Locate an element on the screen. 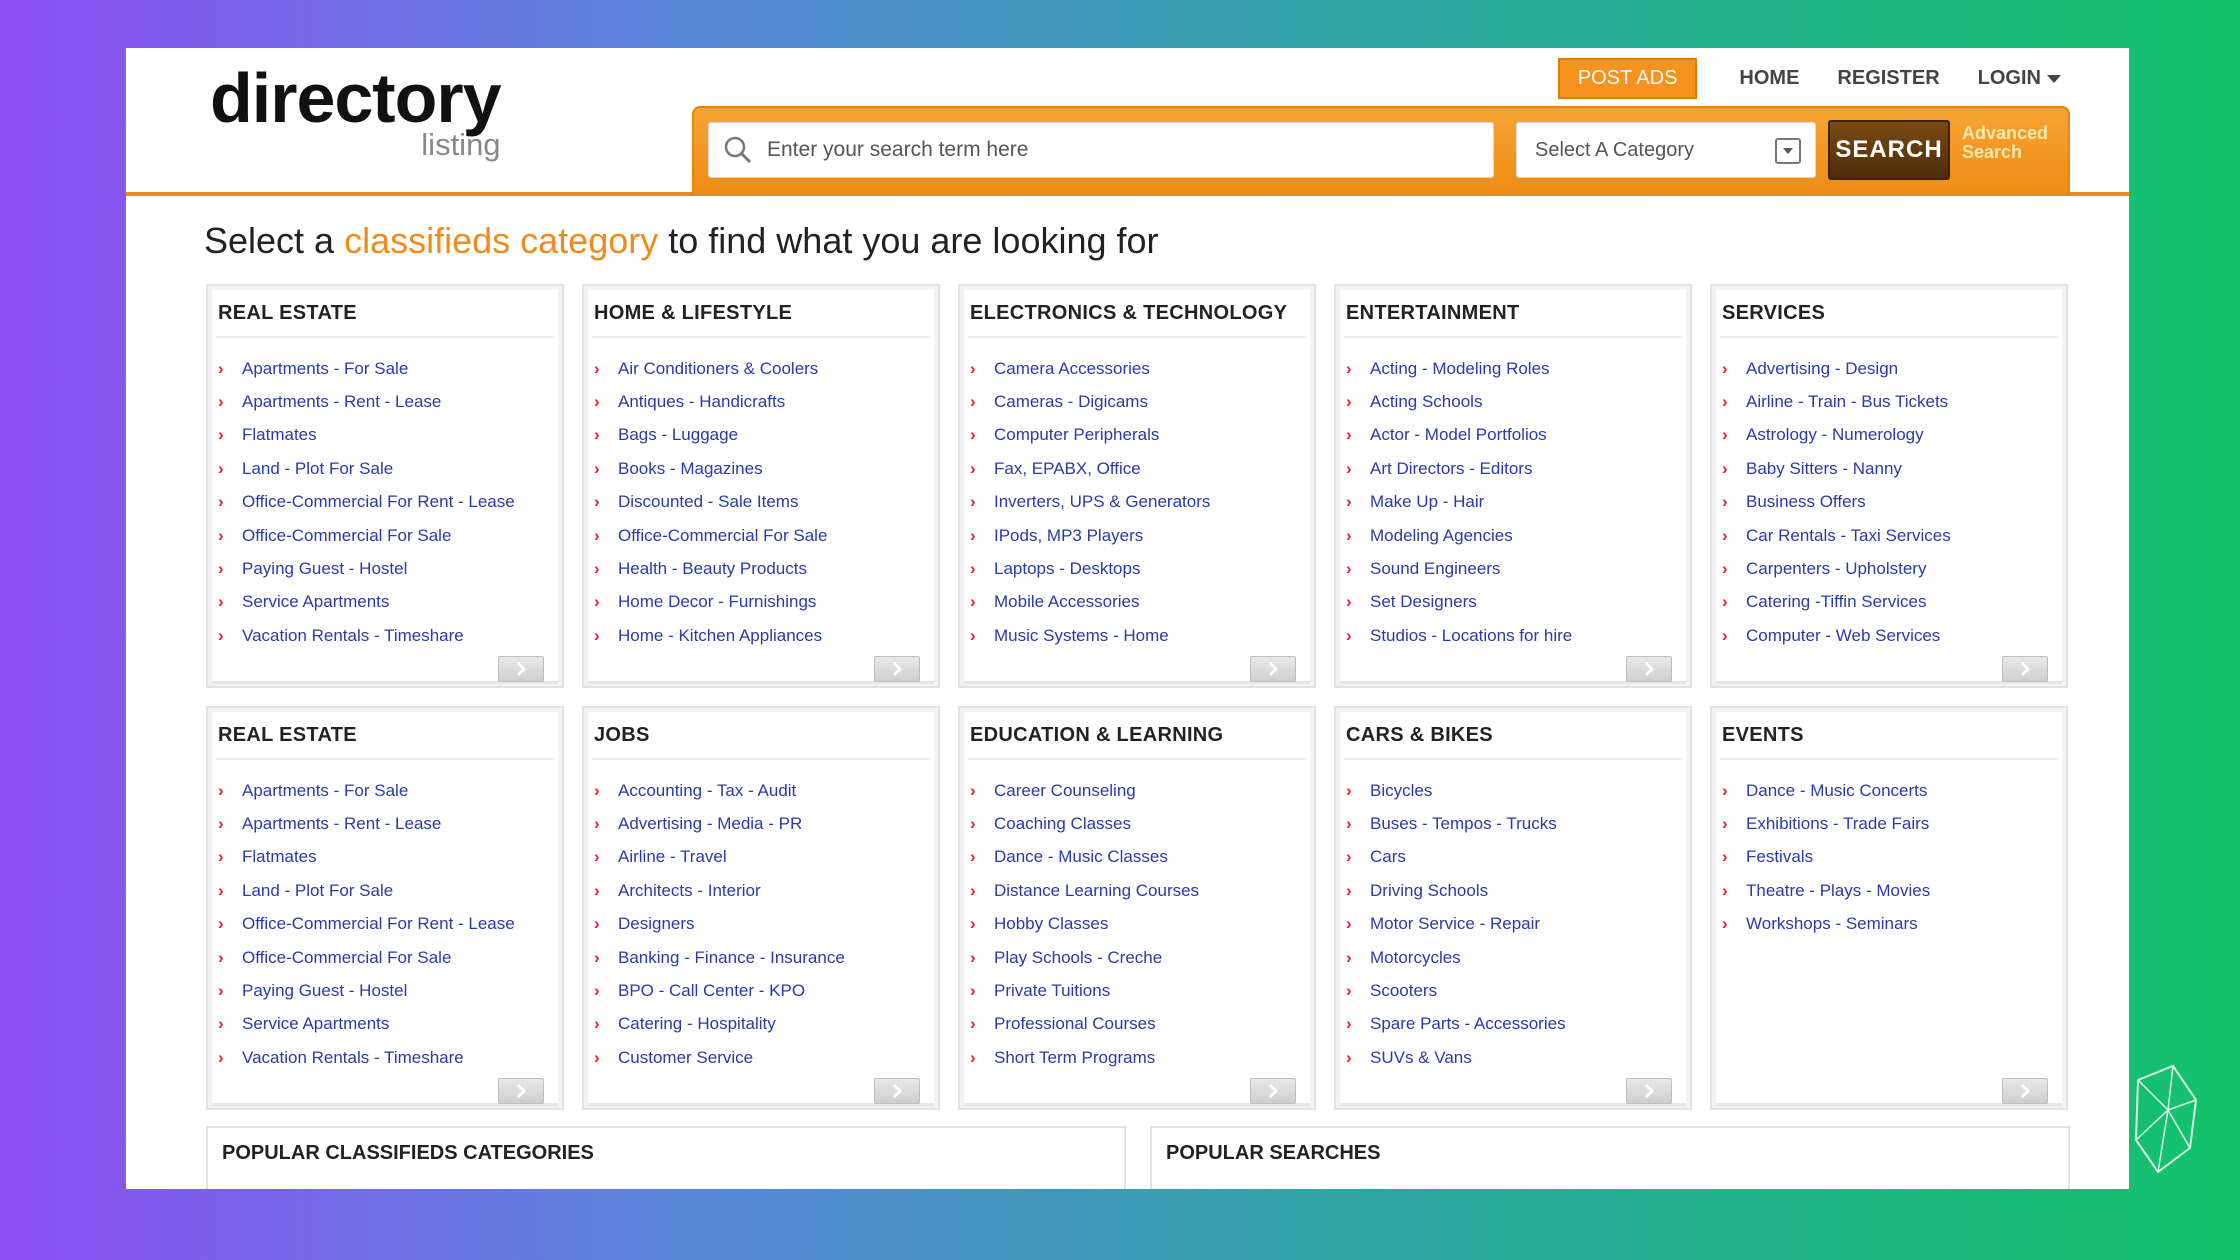 This screenshot has height=1260, width=2240. category-link: Scooters is located at coordinates (1403, 991).